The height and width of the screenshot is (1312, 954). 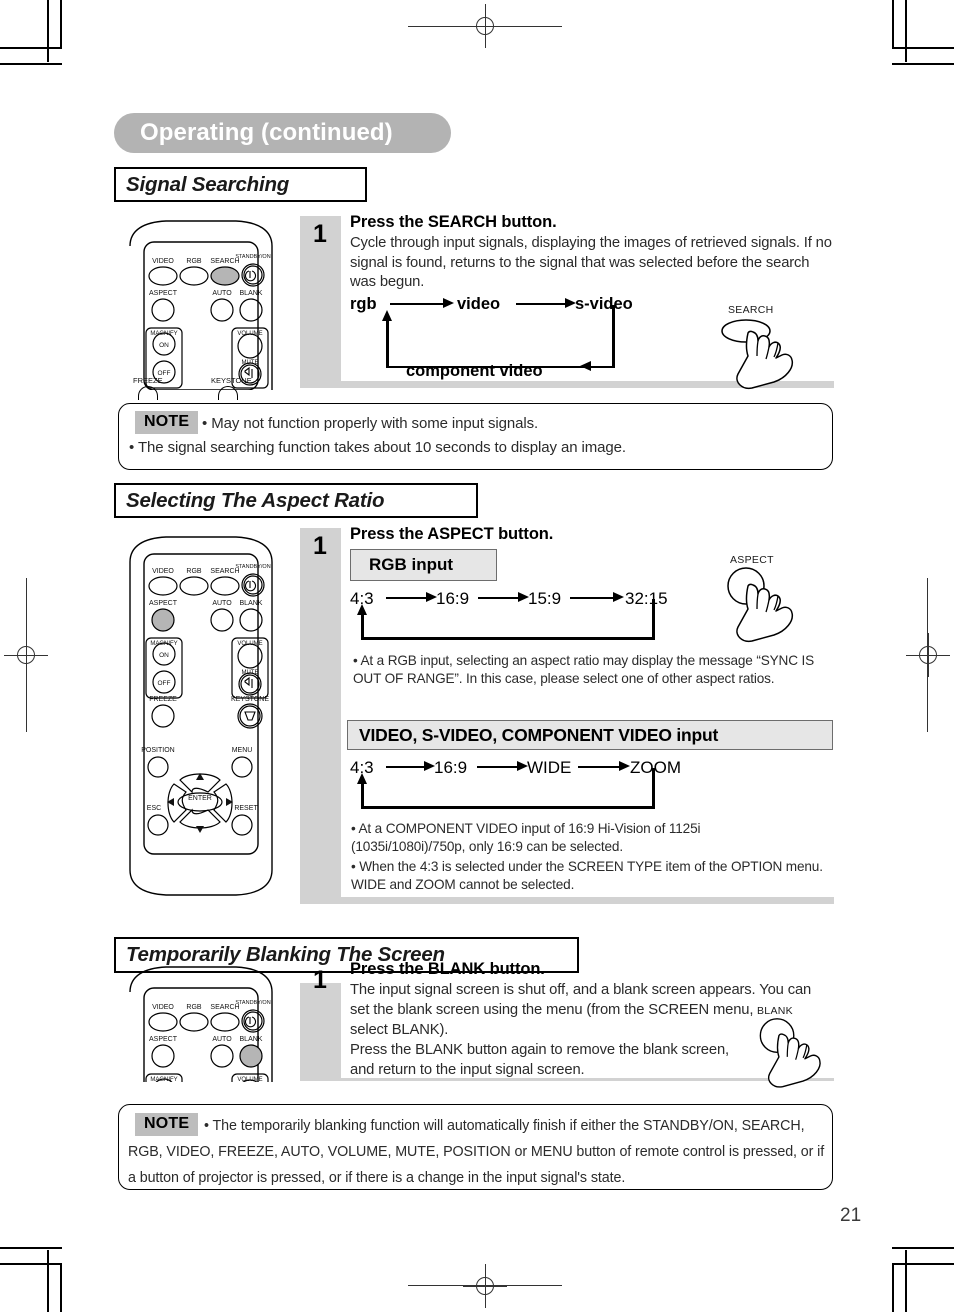 I want to click on step-number-aspect-ratio: 1, so click(x=320, y=546).